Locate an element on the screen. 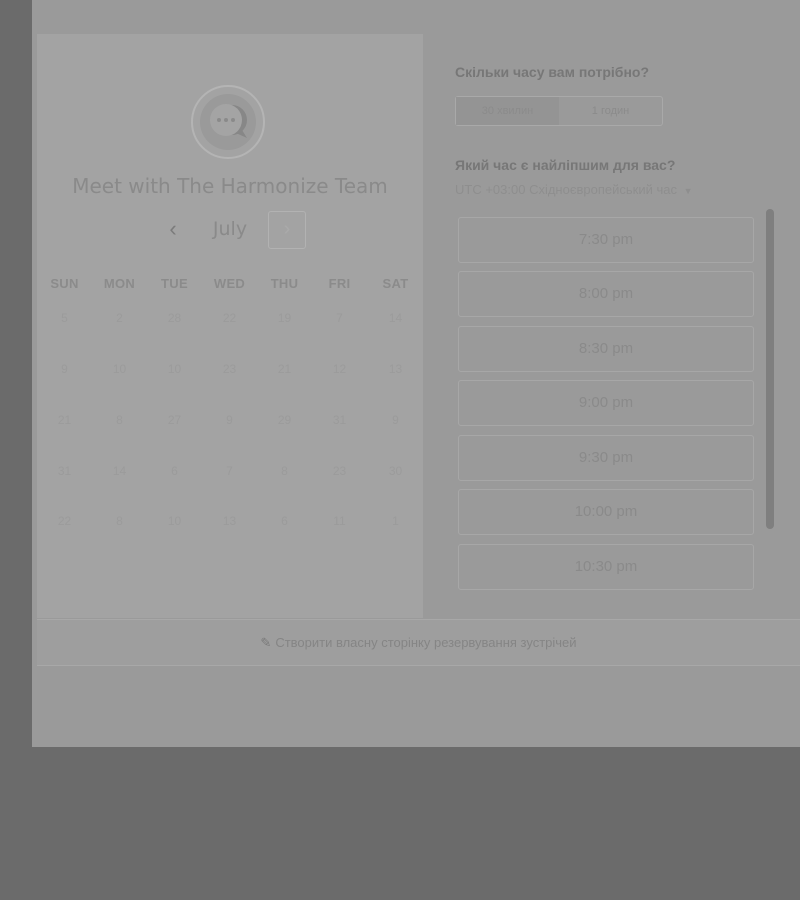  weekday-tue: TUE is located at coordinates (174, 283).